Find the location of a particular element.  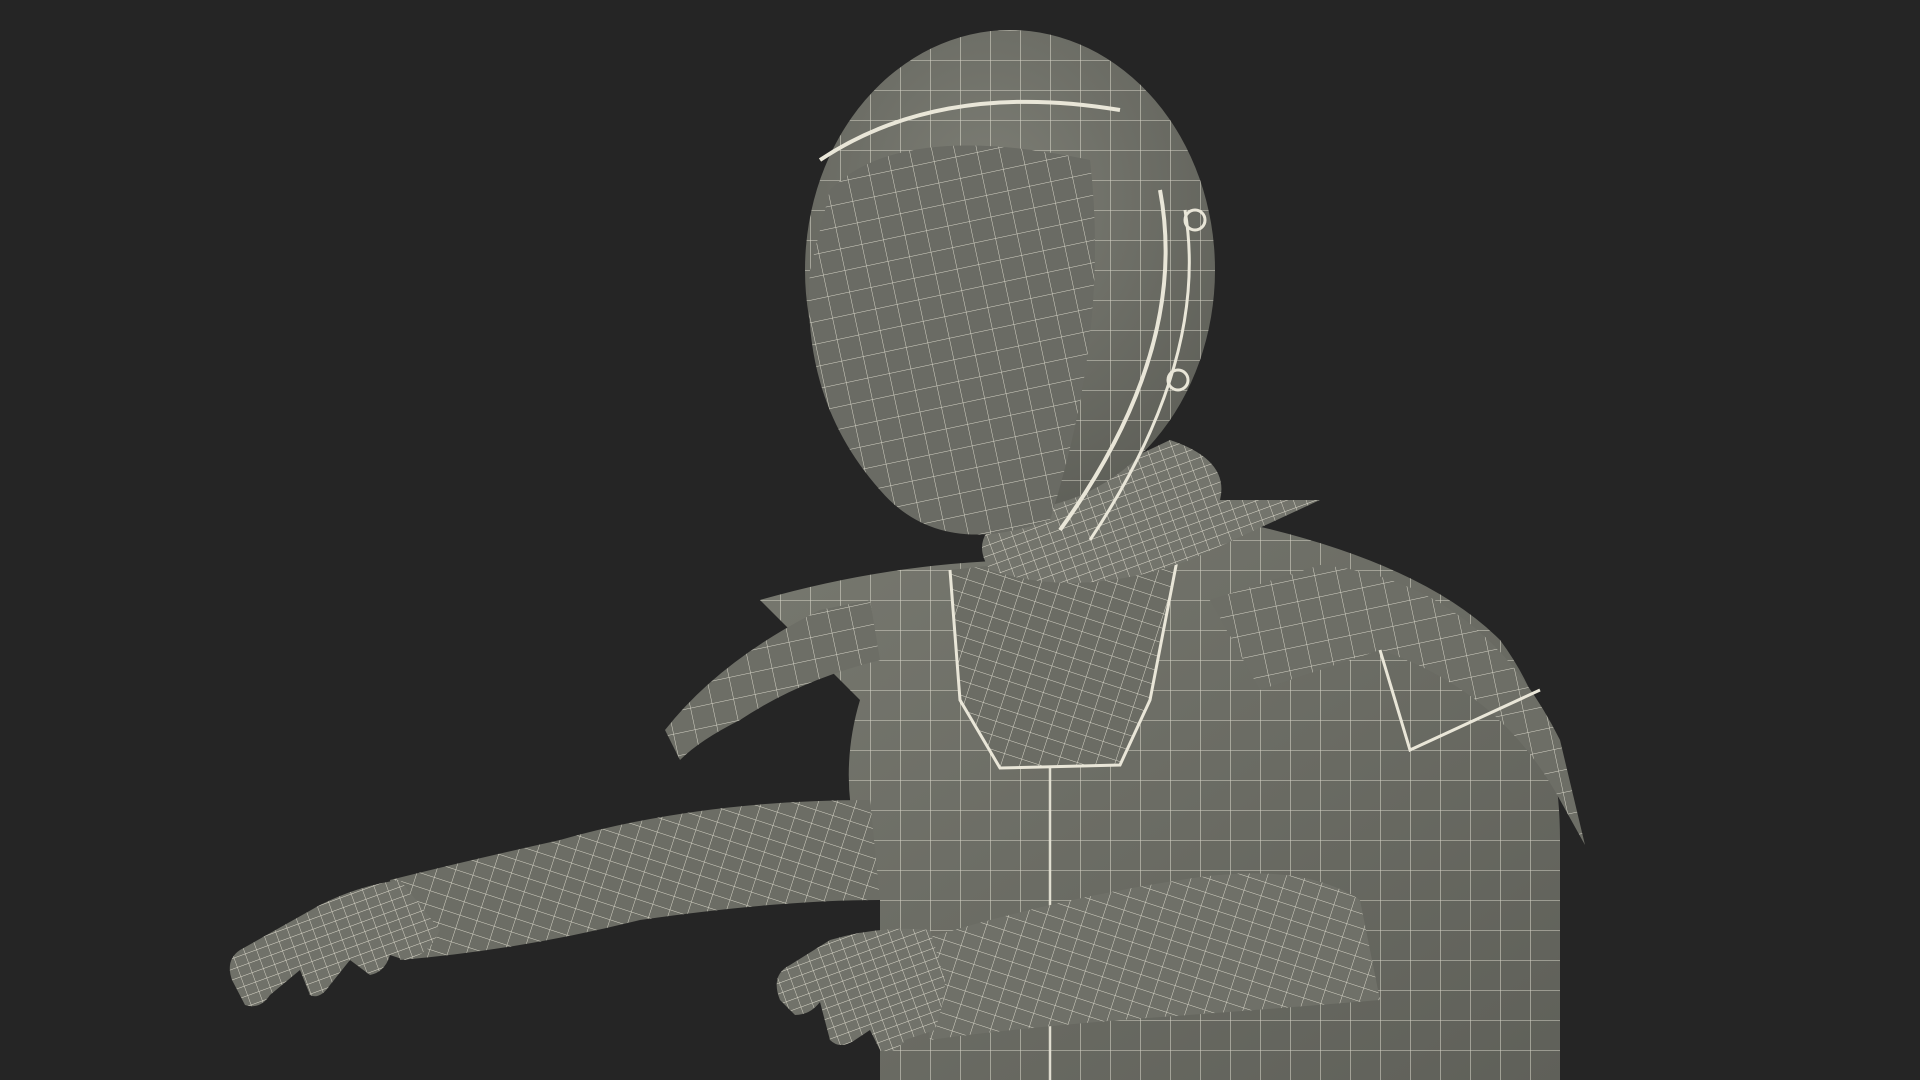

left-arm is located at coordinates (635, 880).